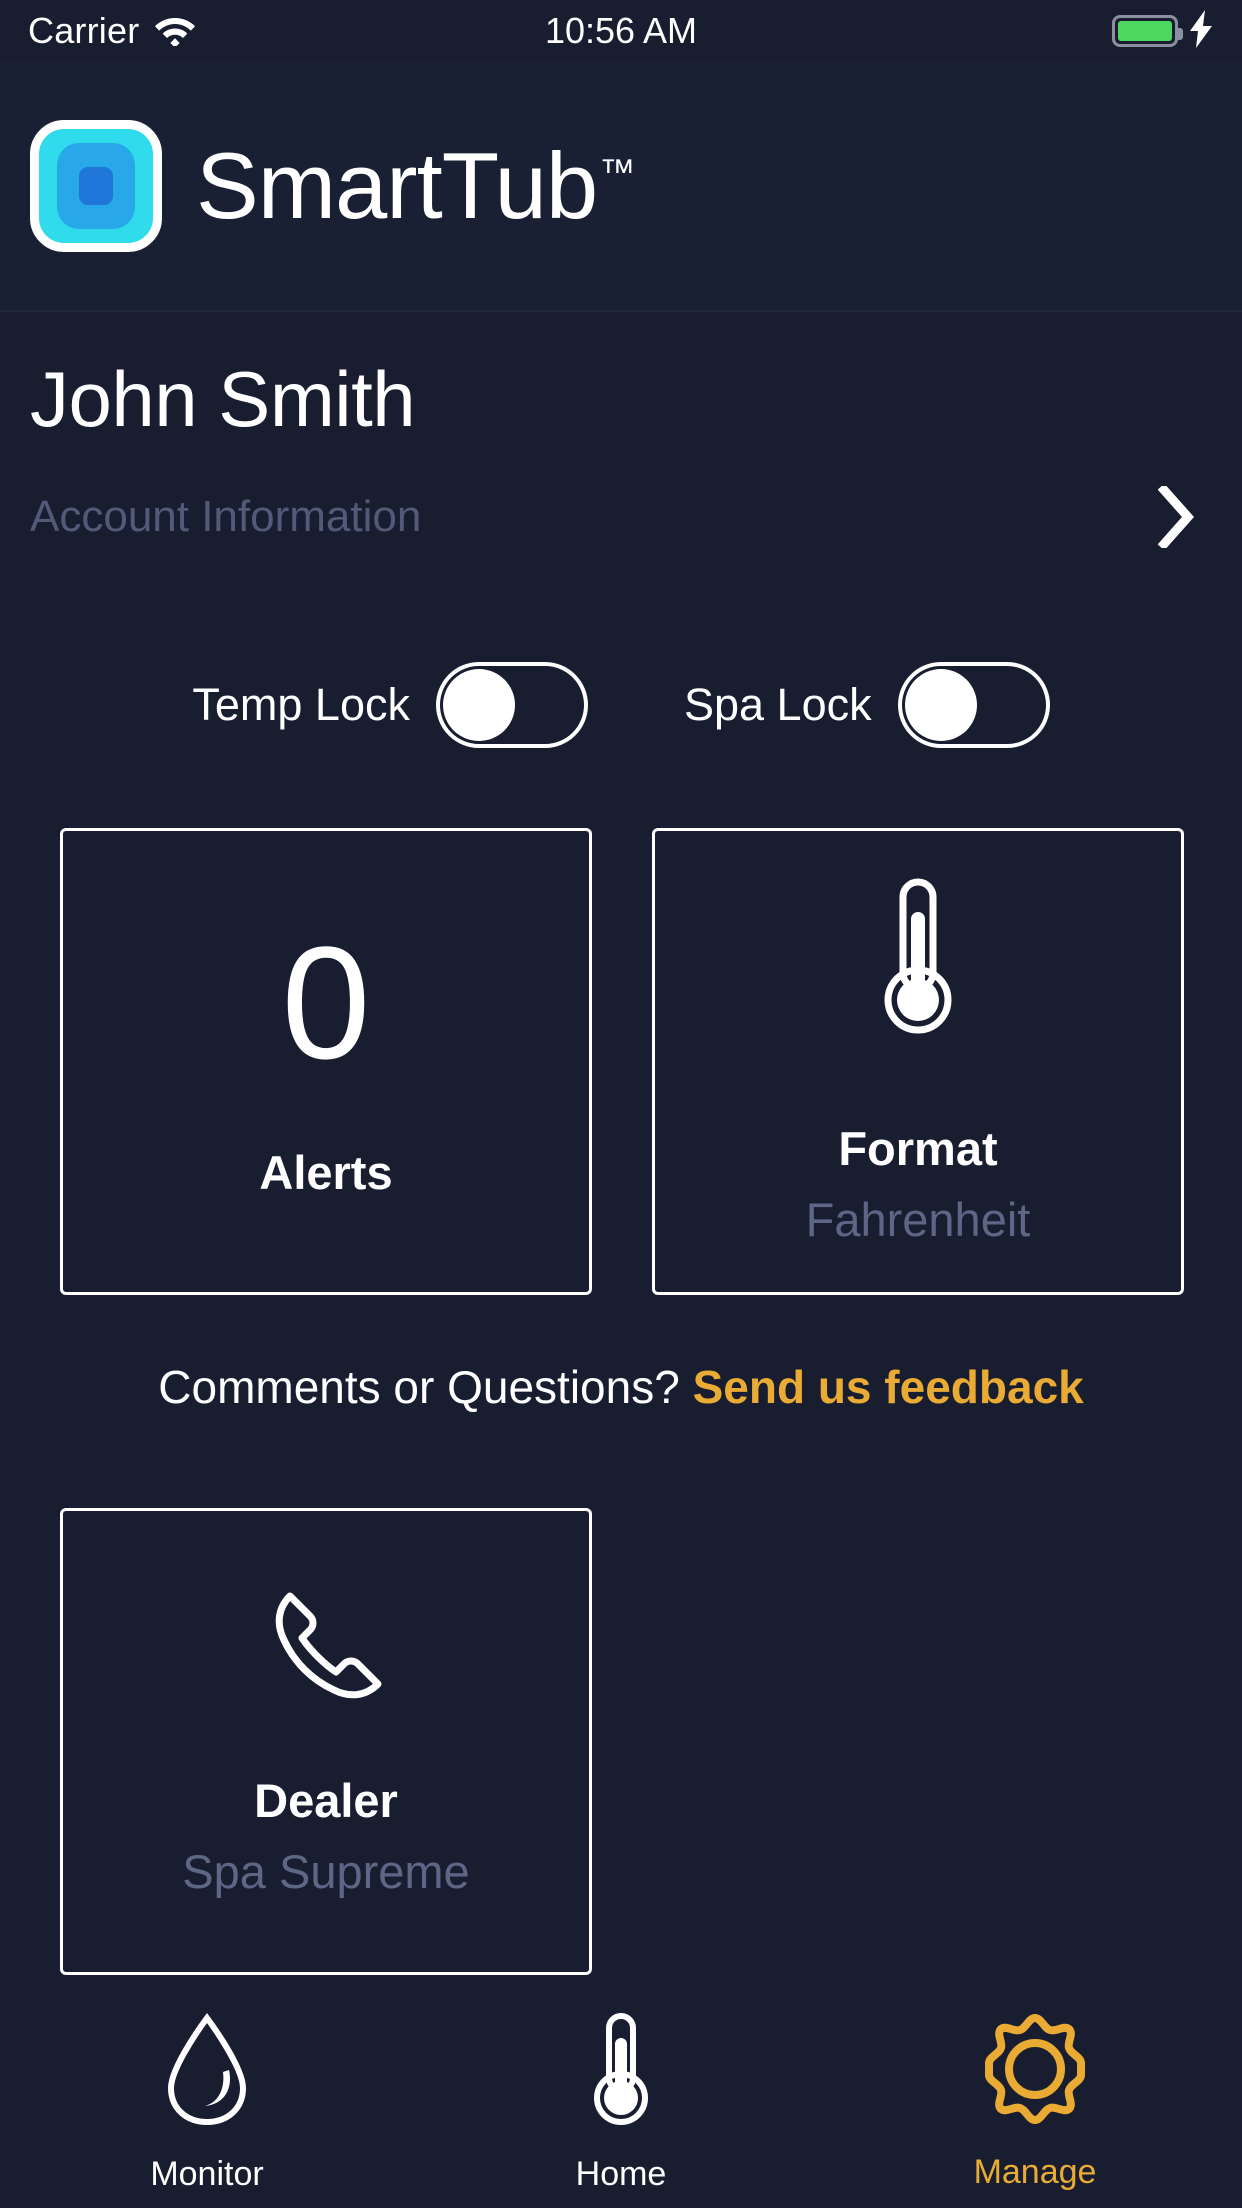 This screenshot has height=2208, width=1242. I want to click on brand-wordmark: SmartTub ™, so click(415, 186).